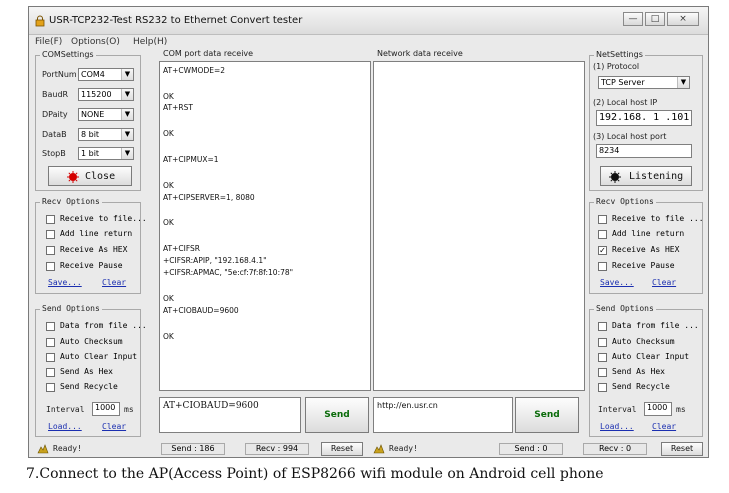 Image resolution: width=729 pixels, height=493 pixels. What do you see at coordinates (644, 151) in the screenshot?
I see `host-port-input: 8234` at bounding box center [644, 151].